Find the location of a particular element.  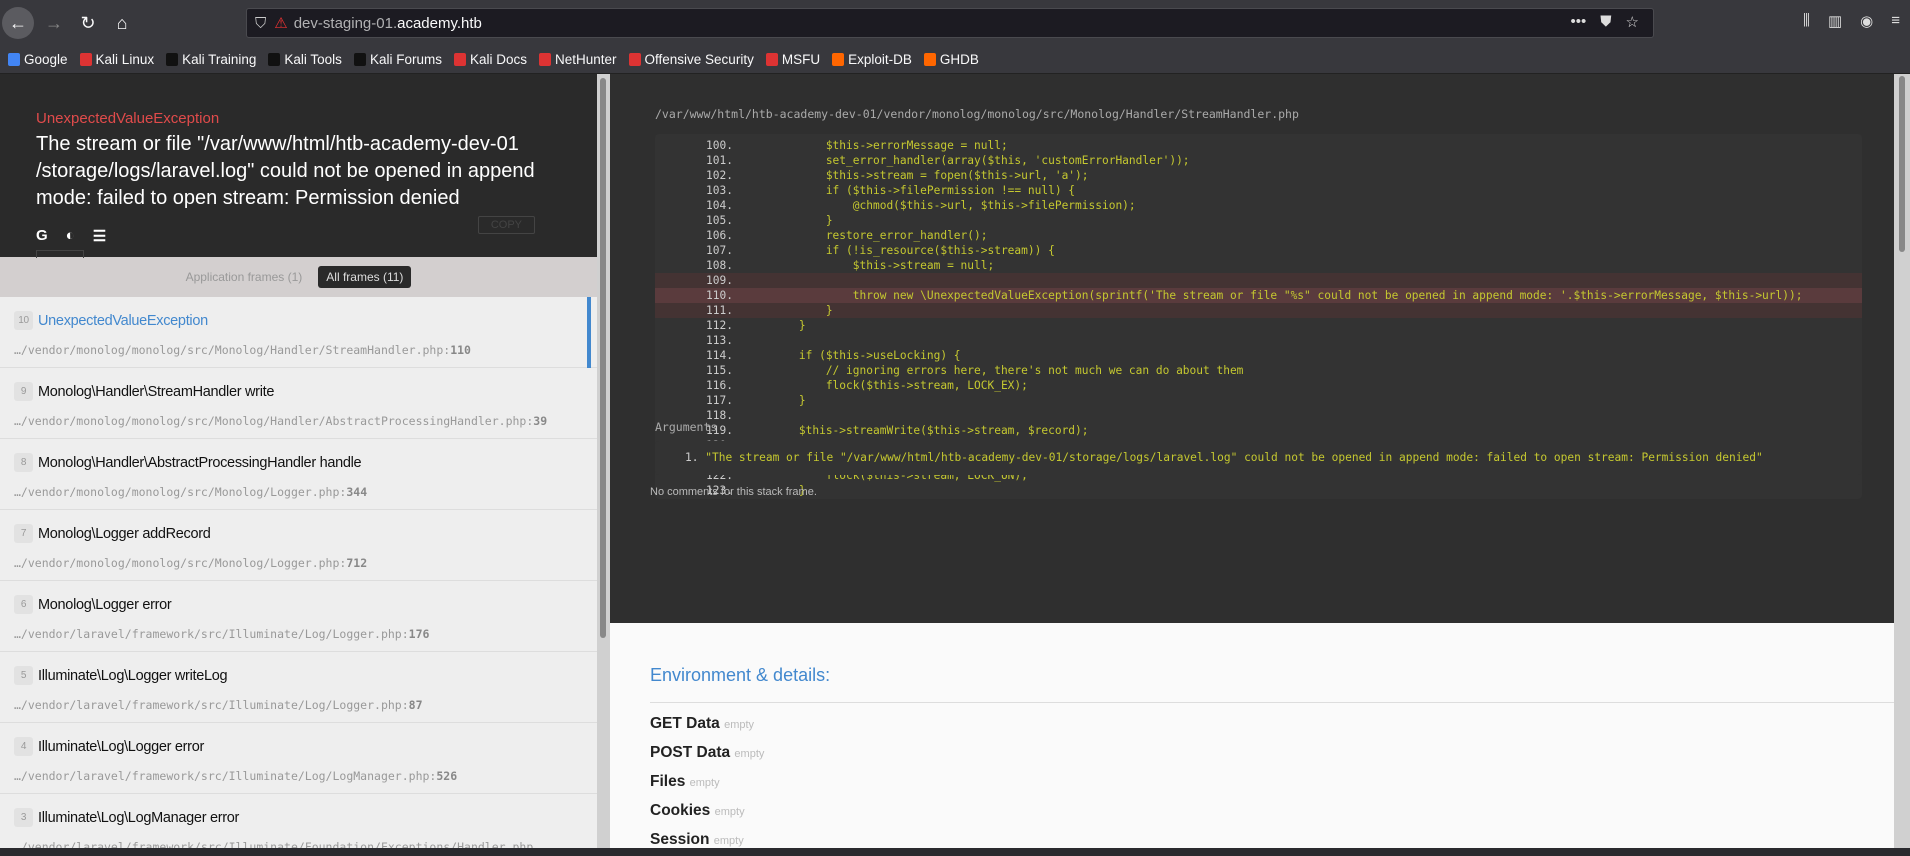

line-number: 114. is located at coordinates (719, 355).